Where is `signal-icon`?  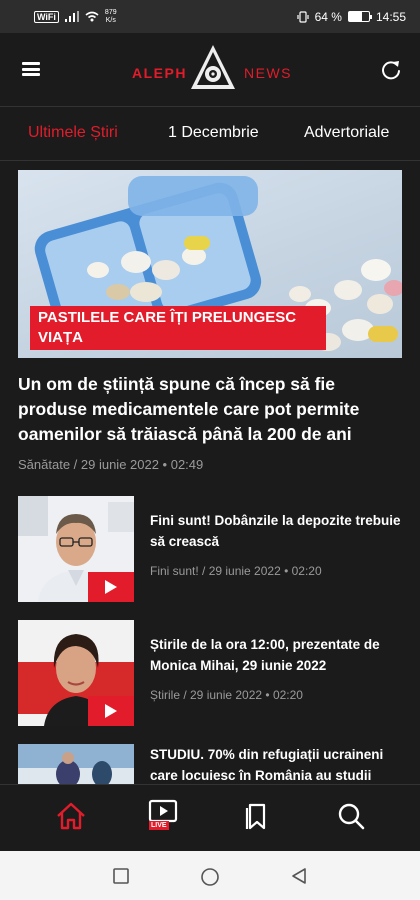 signal-icon is located at coordinates (71, 16).